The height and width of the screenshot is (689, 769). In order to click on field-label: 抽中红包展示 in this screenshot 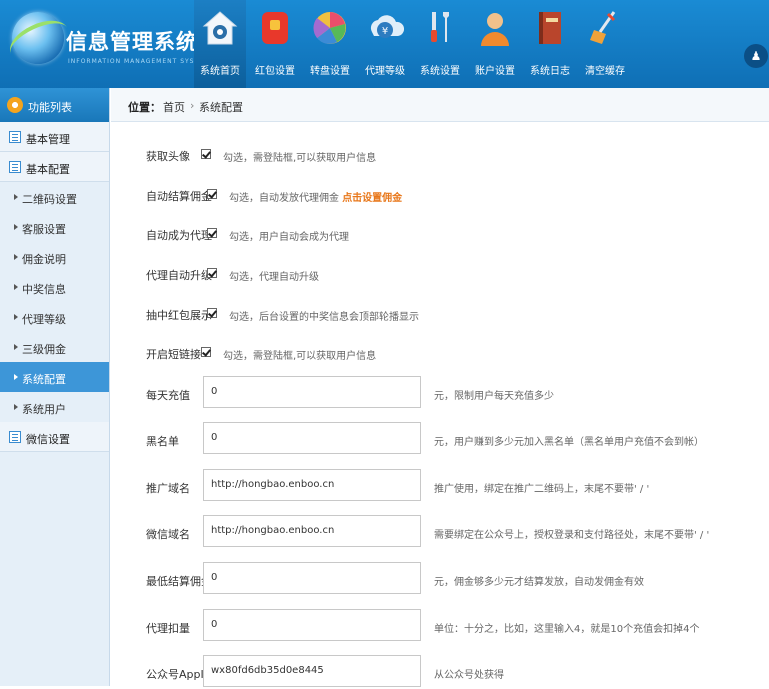, I will do `click(179, 315)`.